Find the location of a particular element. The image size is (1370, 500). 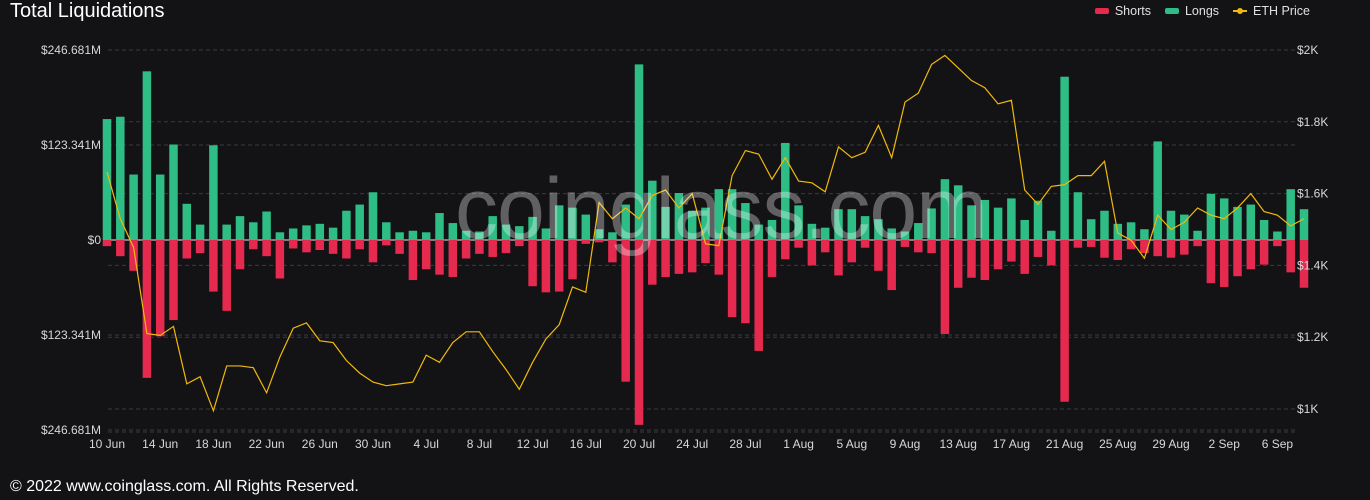

x-axis-tick-label: 4 Jul is located at coordinates (426, 444).